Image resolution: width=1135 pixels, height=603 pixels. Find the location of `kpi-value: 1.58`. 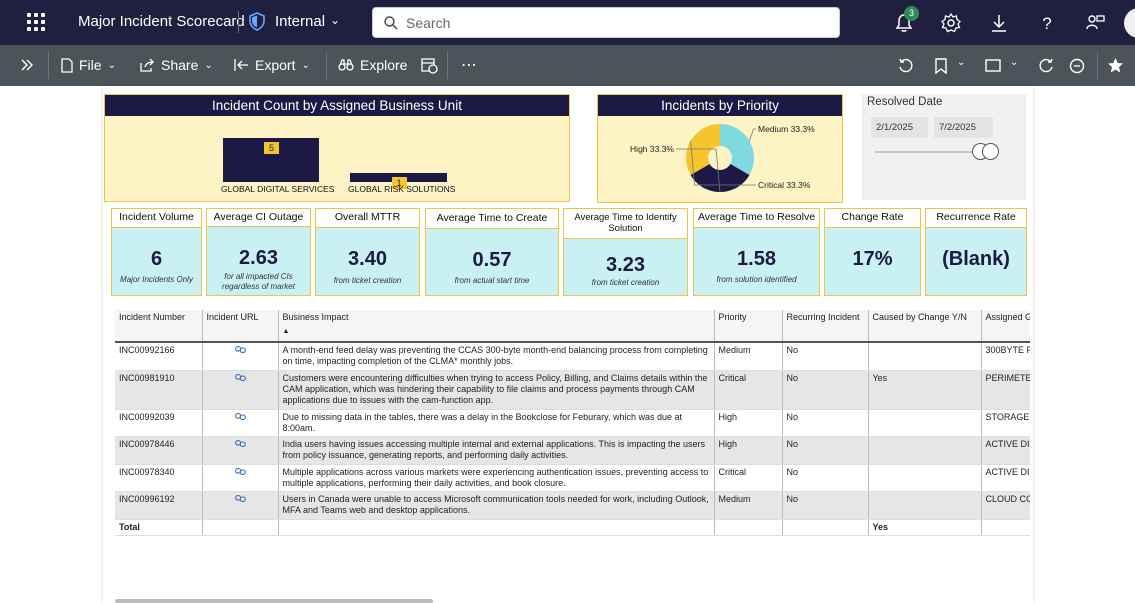

kpi-value: 1.58 is located at coordinates (756, 259).